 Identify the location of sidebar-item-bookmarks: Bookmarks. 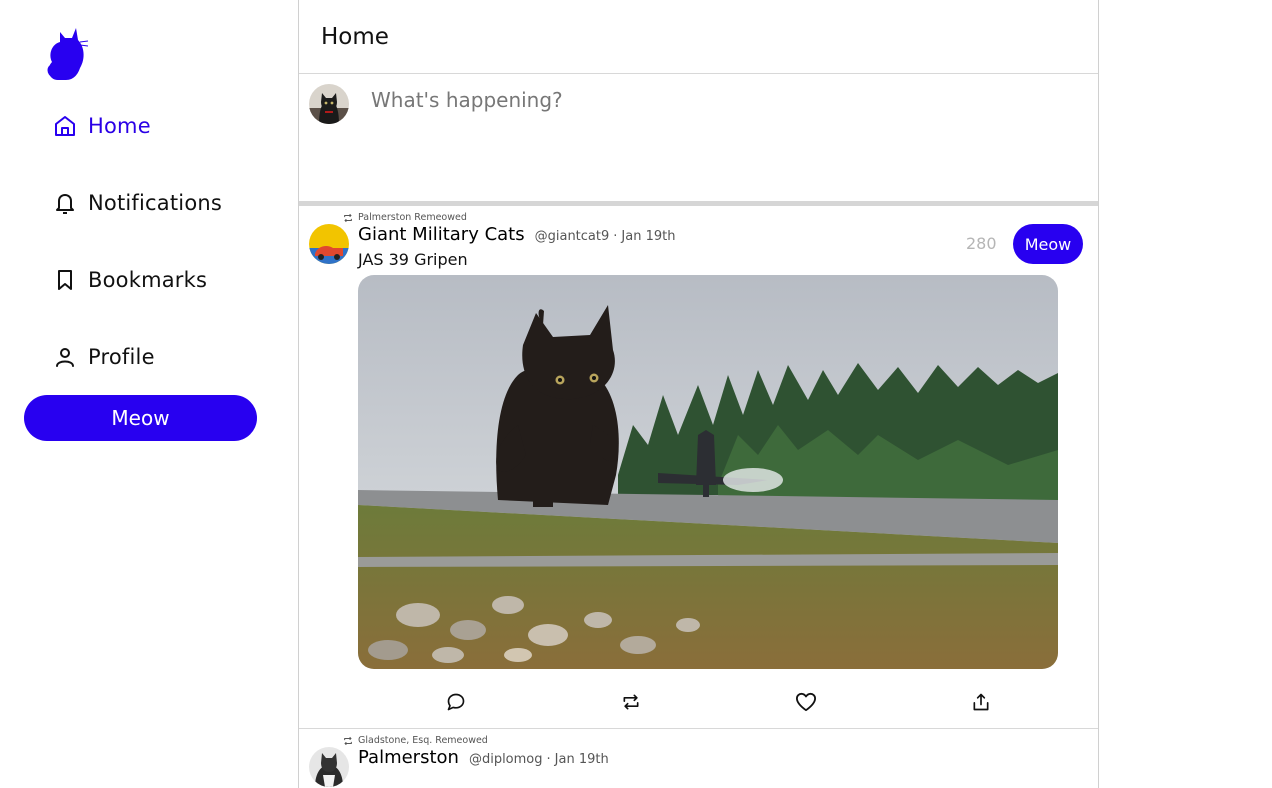
(129, 280).